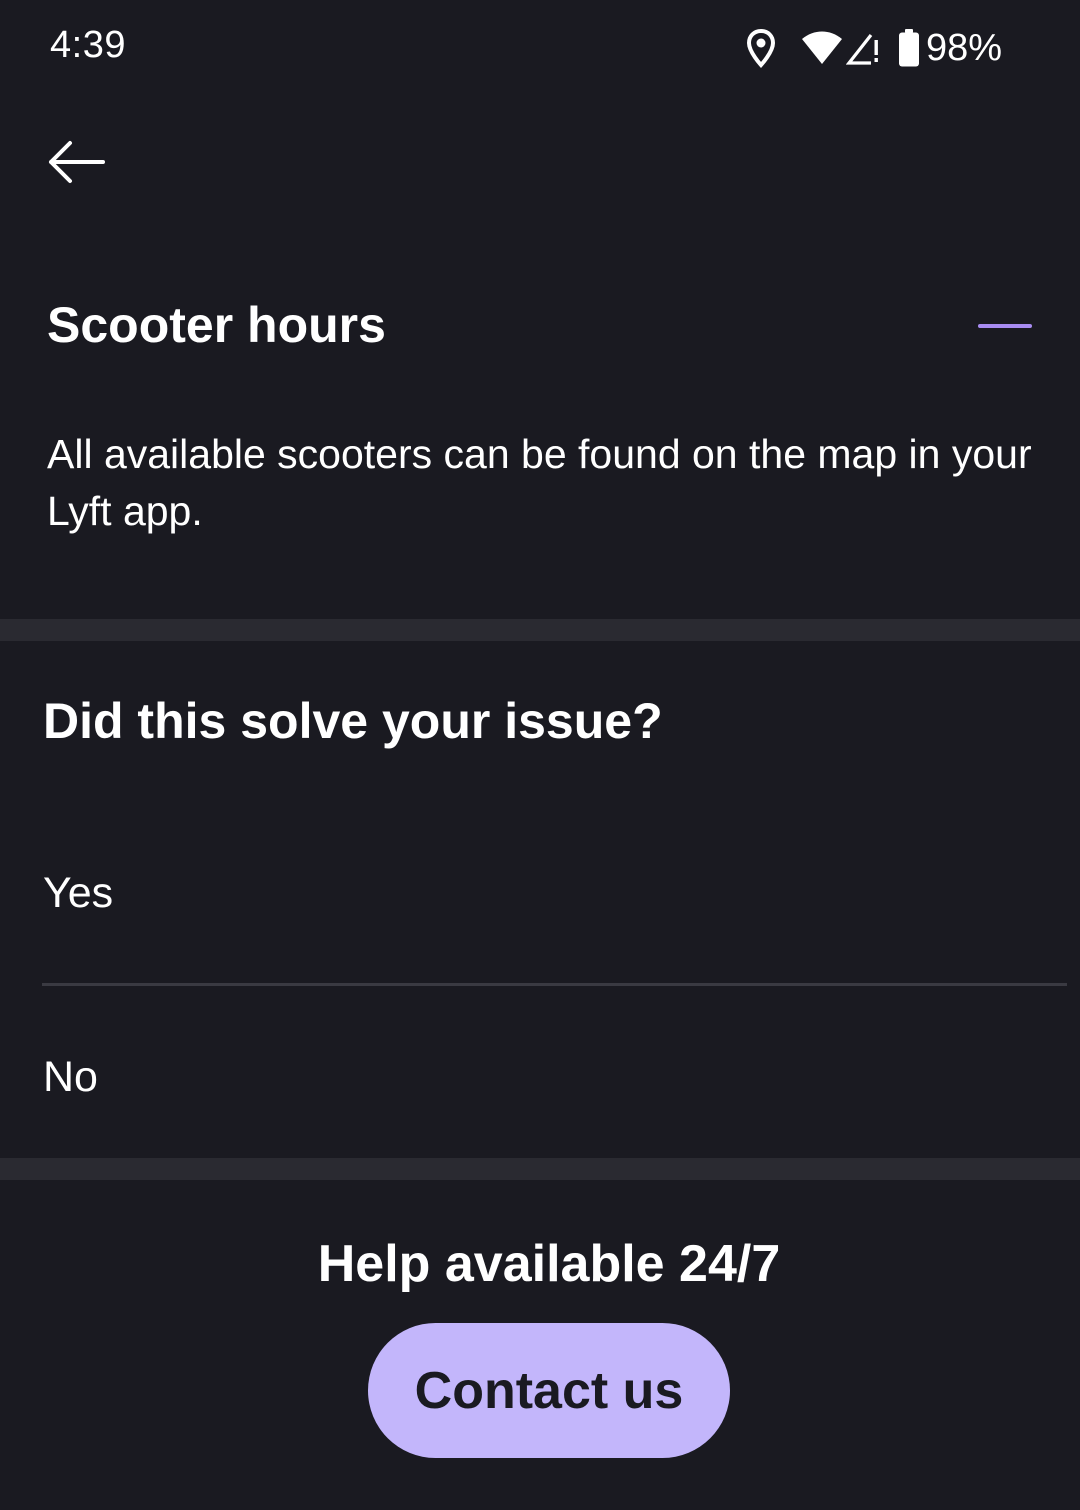 The width and height of the screenshot is (1080, 1510). What do you see at coordinates (216, 325) in the screenshot?
I see `faq-title: Scooter hours` at bounding box center [216, 325].